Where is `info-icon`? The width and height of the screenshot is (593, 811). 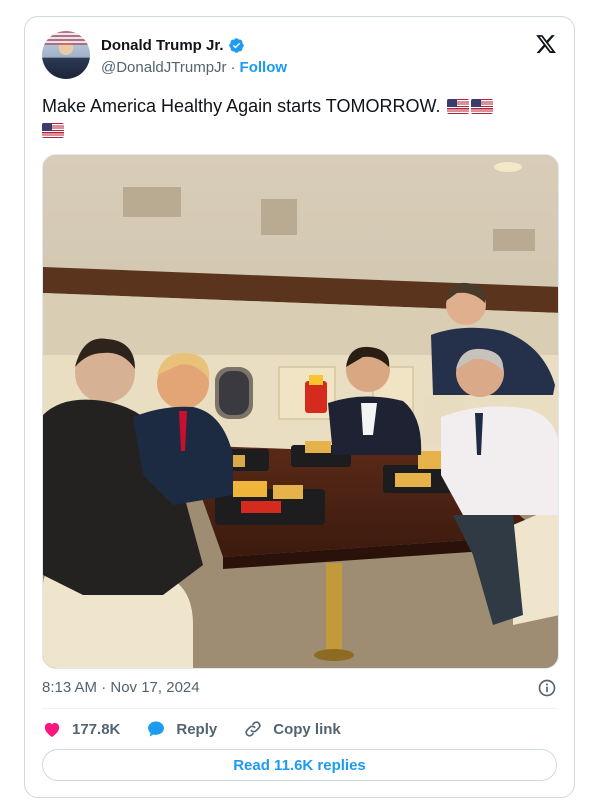 info-icon is located at coordinates (547, 688).